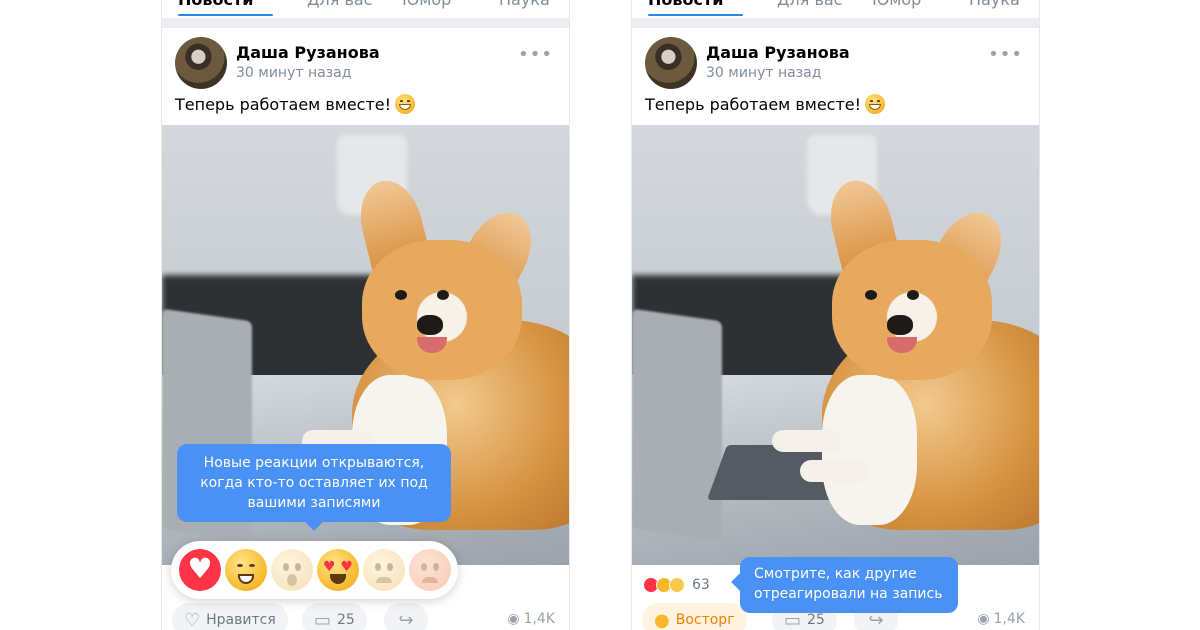 This screenshot has width=1200, height=630. I want to click on comments-button: ▭ 25, so click(334, 616).